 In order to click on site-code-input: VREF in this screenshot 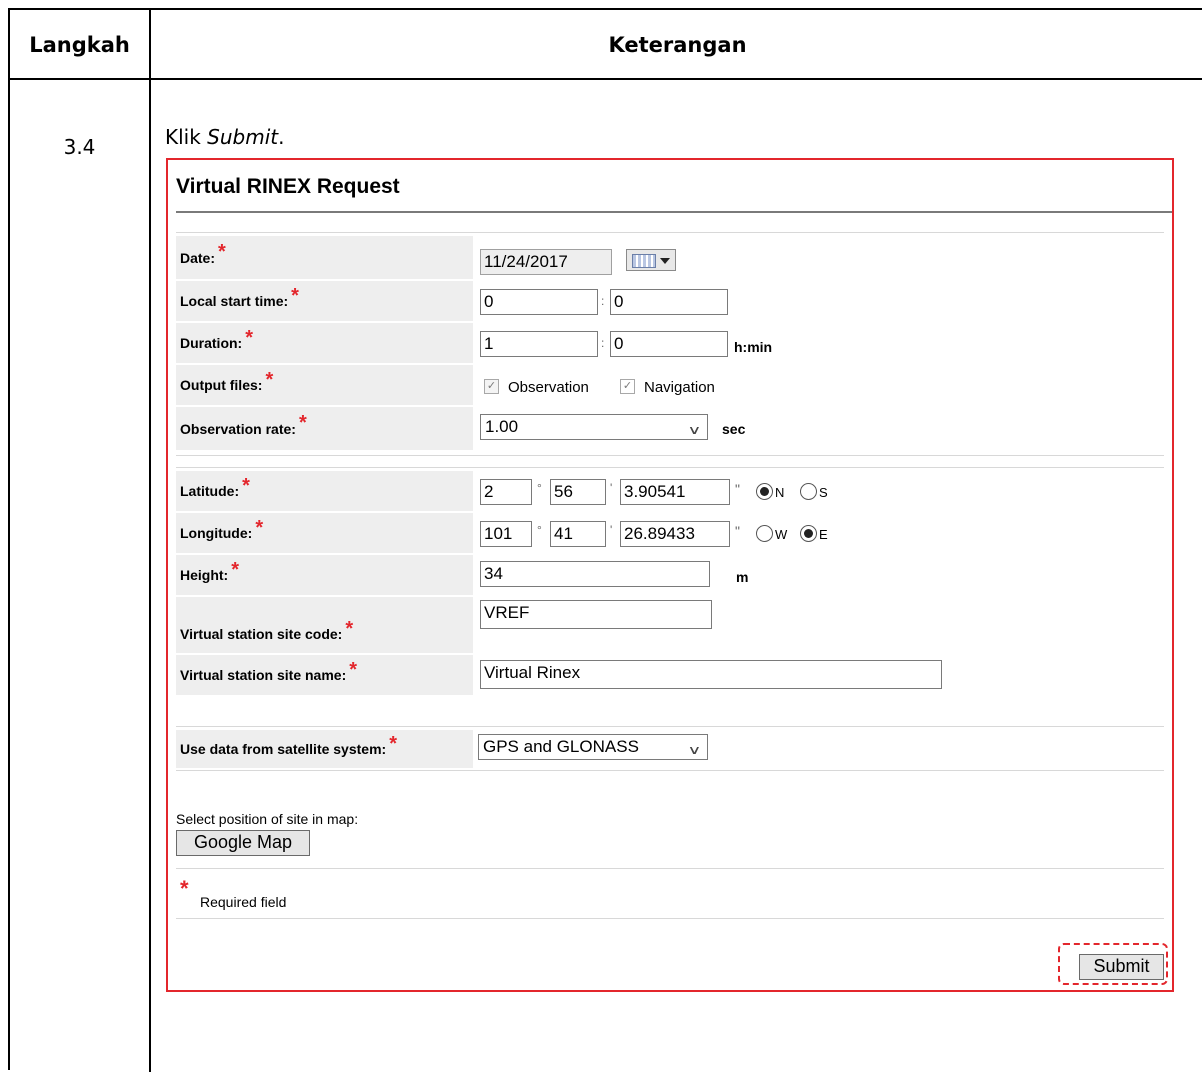, I will do `click(596, 614)`.